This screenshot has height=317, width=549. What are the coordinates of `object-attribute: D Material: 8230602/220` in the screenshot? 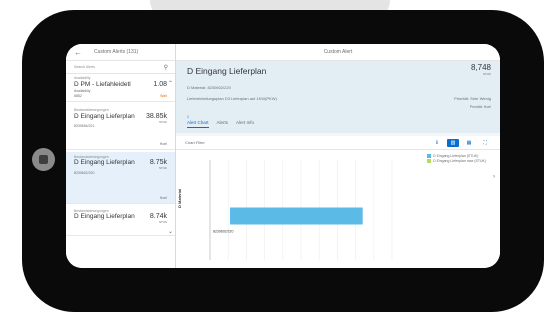 It's located at (209, 87).